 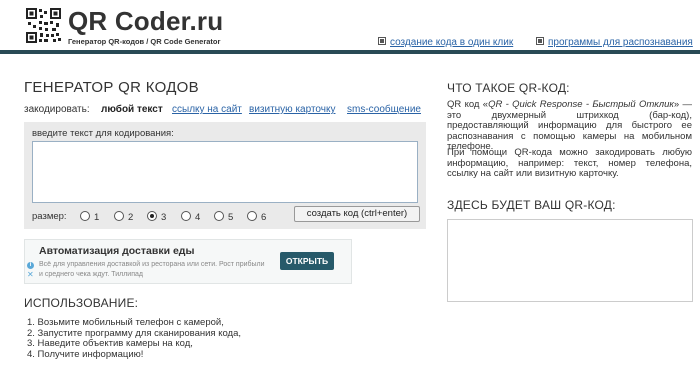 What do you see at coordinates (111, 87) in the screenshot?
I see `generator-title: ГЕНЕРАТОР QR КОДОВ` at bounding box center [111, 87].